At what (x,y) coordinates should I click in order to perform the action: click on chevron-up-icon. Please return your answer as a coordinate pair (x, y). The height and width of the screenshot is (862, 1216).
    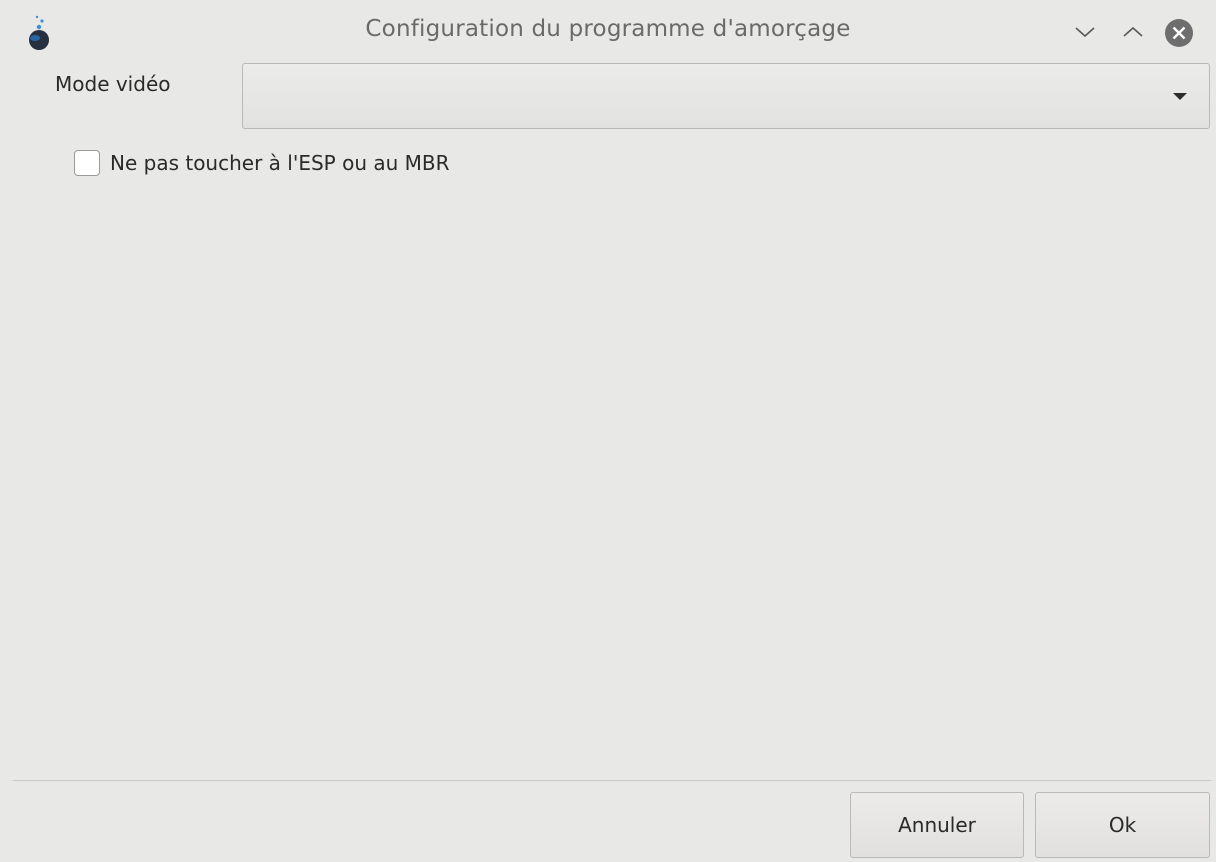
    Looking at the image, I should click on (1133, 31).